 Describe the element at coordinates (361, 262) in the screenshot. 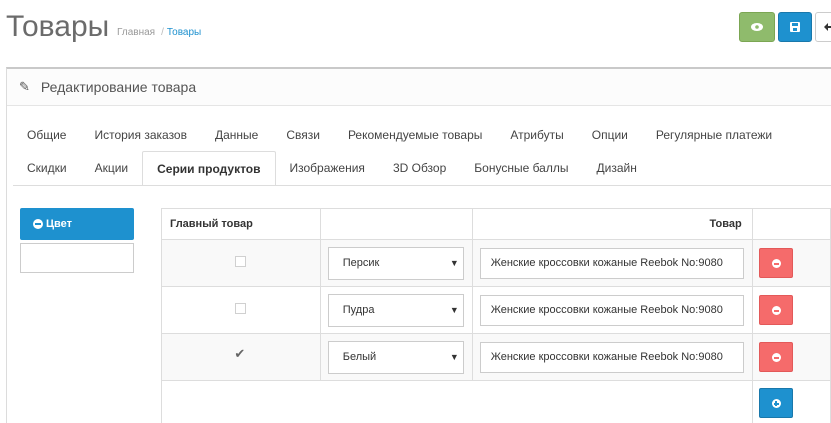

I see `color-select-value: Персик` at that location.